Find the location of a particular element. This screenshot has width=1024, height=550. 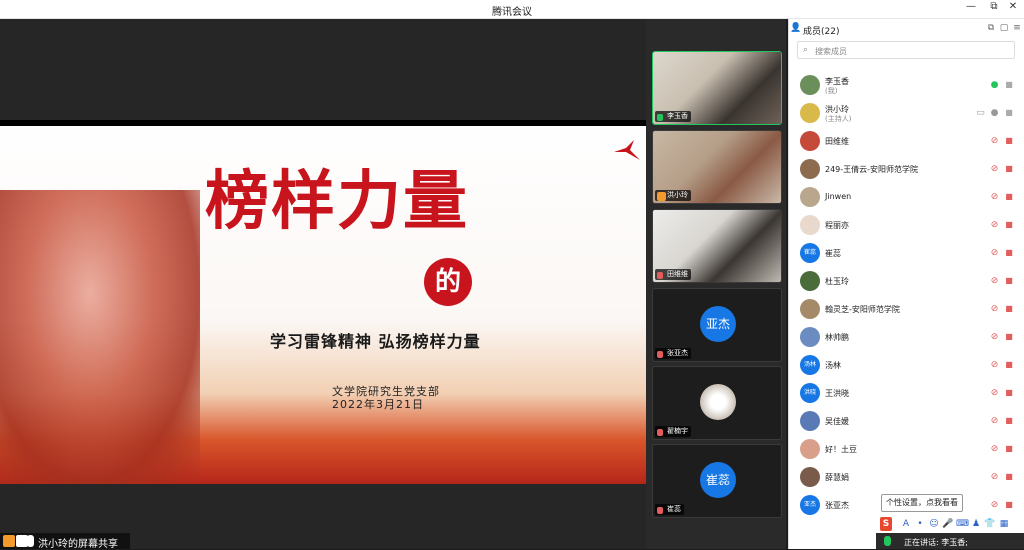

member-row: 田维维 ⊘ ■ is located at coordinates (906, 141).